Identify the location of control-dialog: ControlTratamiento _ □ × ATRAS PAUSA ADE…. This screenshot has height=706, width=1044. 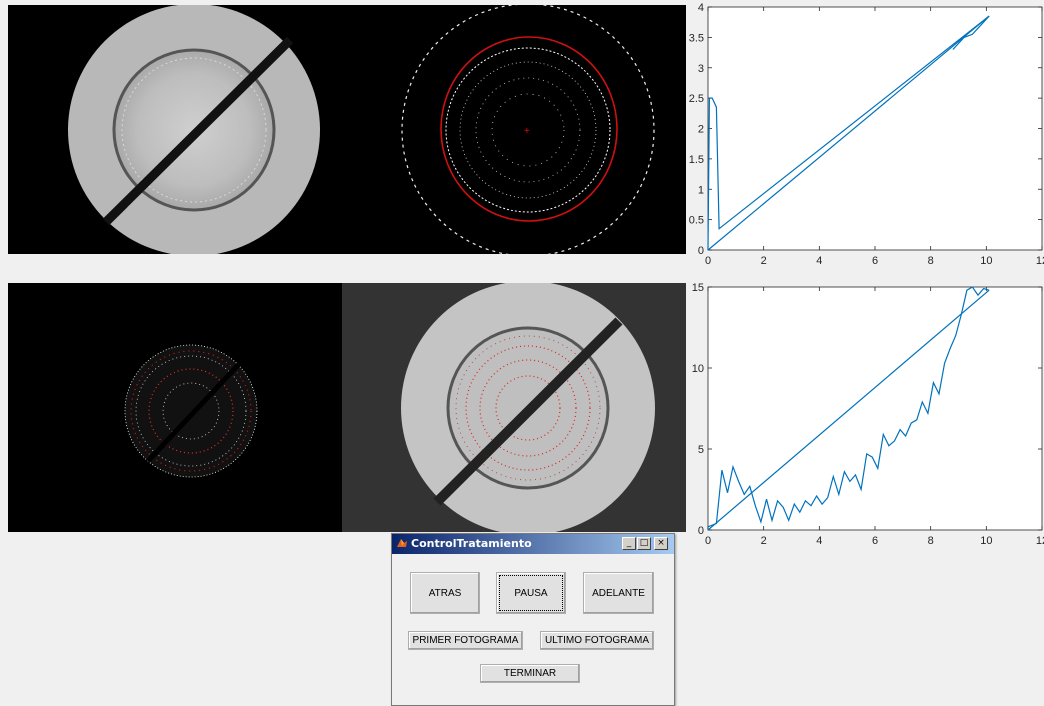
(533, 619).